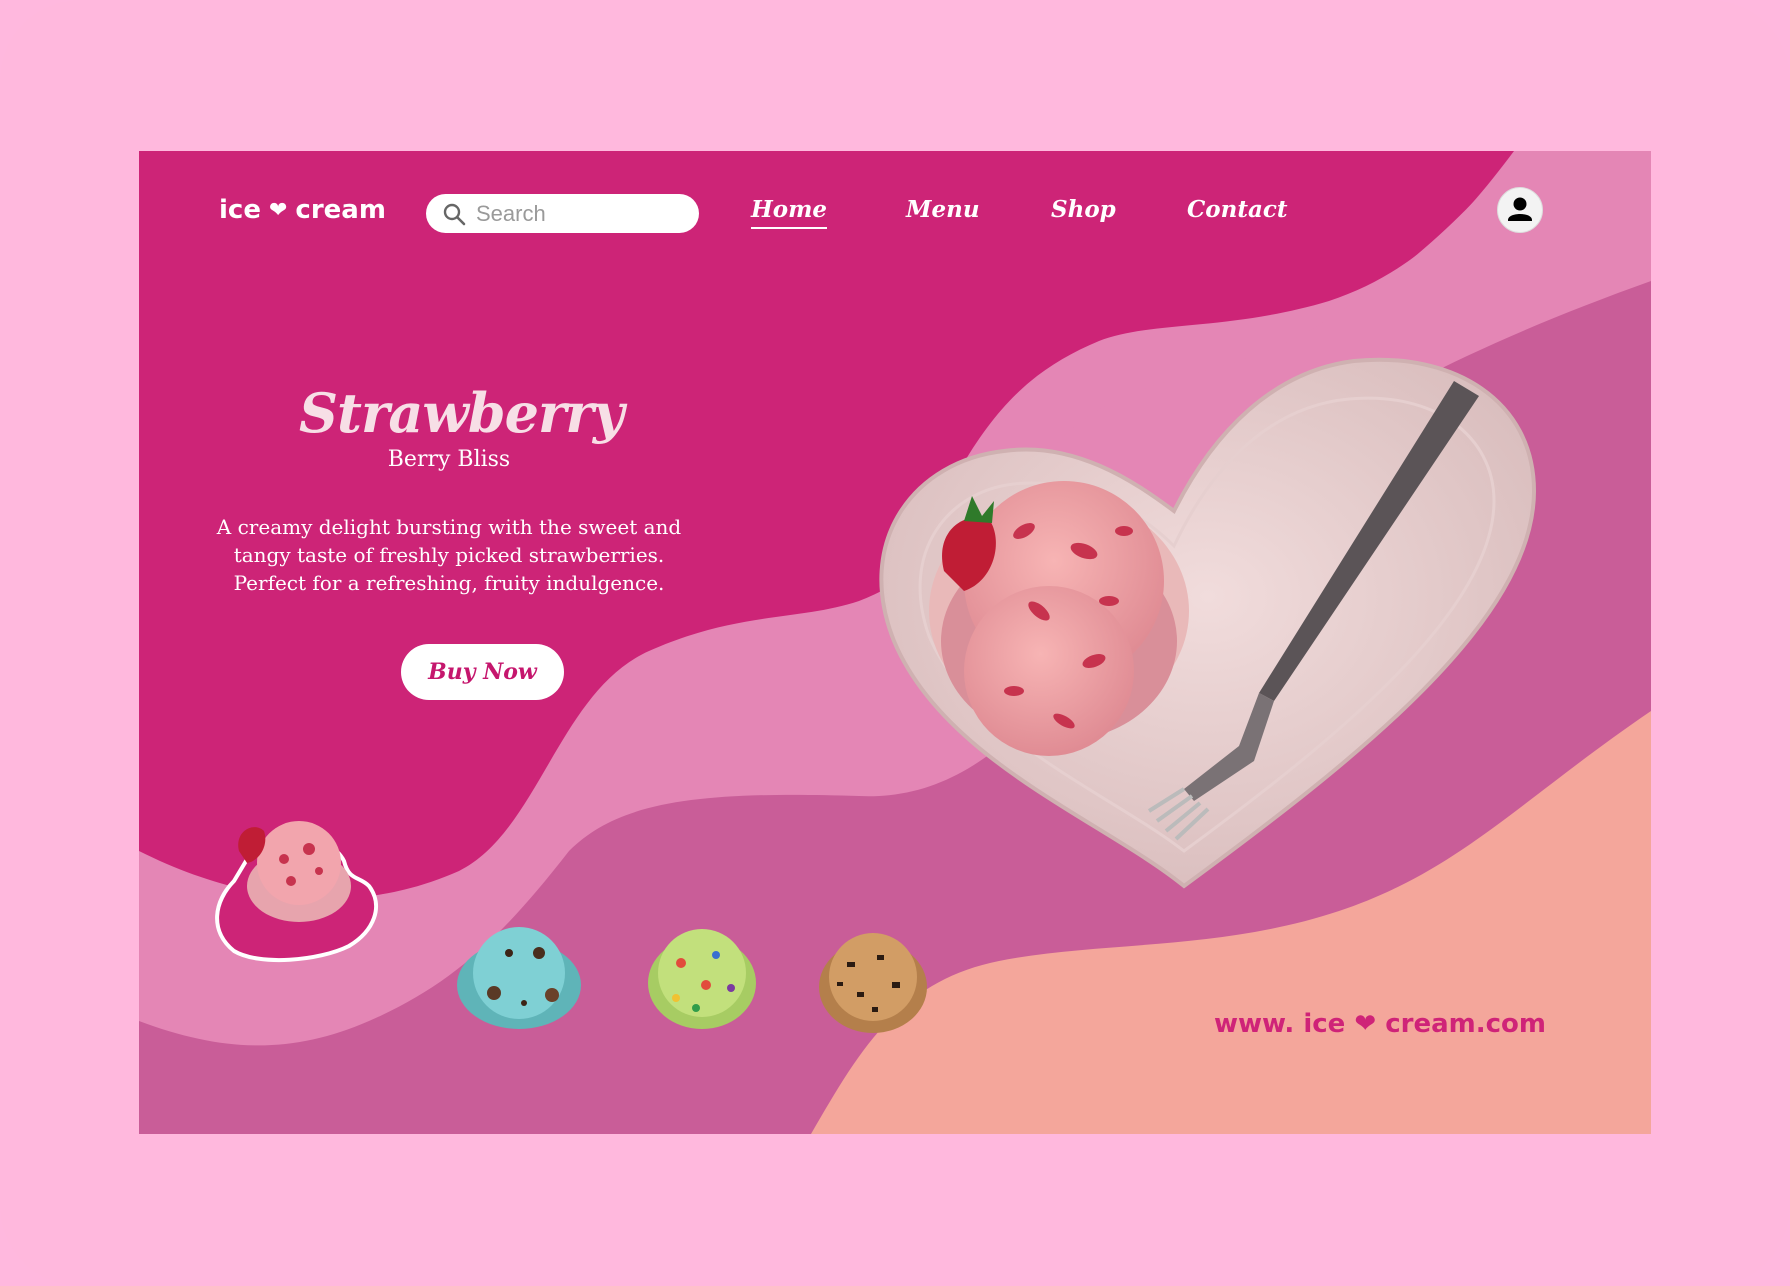 This screenshot has height=1286, width=1790. What do you see at coordinates (1237, 209) in the screenshot?
I see `nav-contact: Contact` at bounding box center [1237, 209].